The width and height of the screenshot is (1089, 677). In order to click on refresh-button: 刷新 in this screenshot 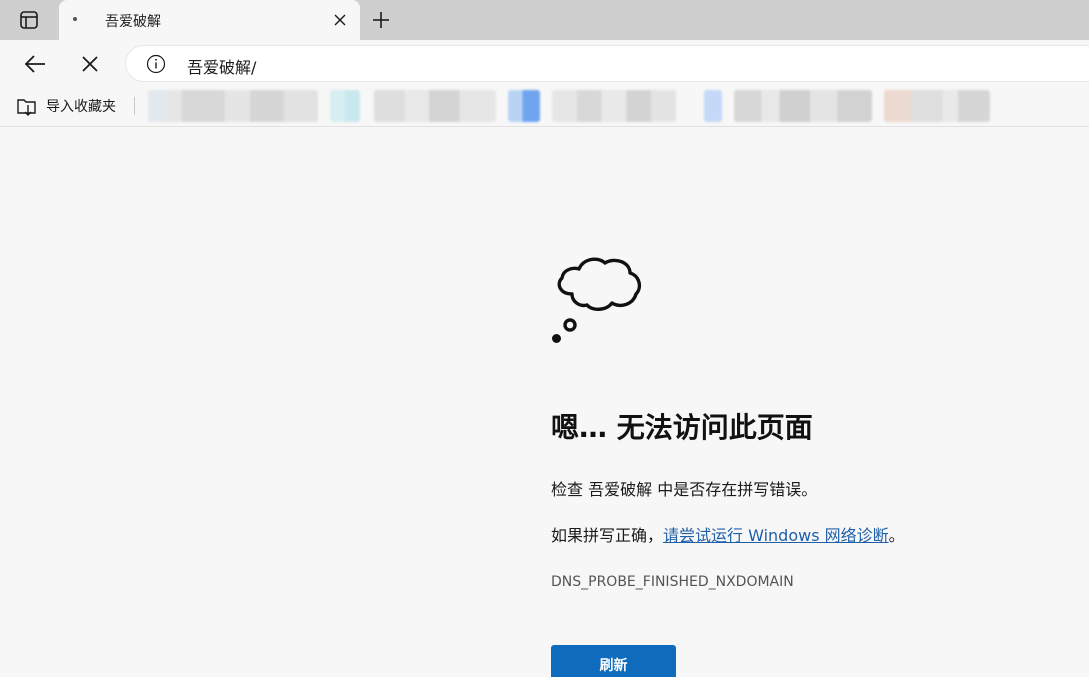, I will do `click(613, 661)`.